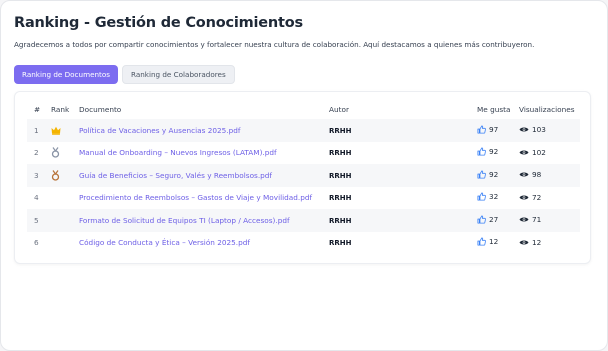  I want to click on header-number: #, so click(37, 109).